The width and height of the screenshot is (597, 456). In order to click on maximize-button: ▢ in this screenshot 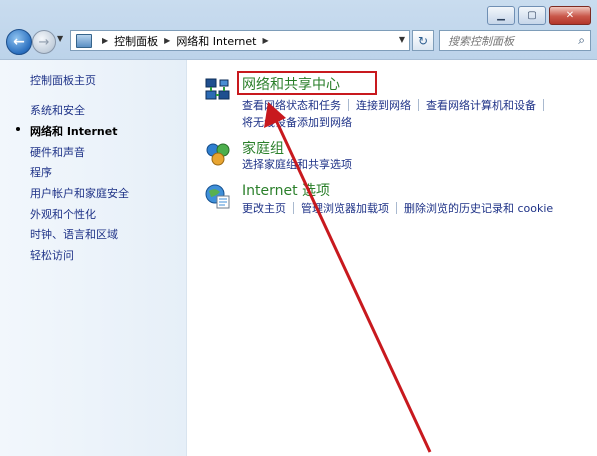, I will do `click(532, 15)`.